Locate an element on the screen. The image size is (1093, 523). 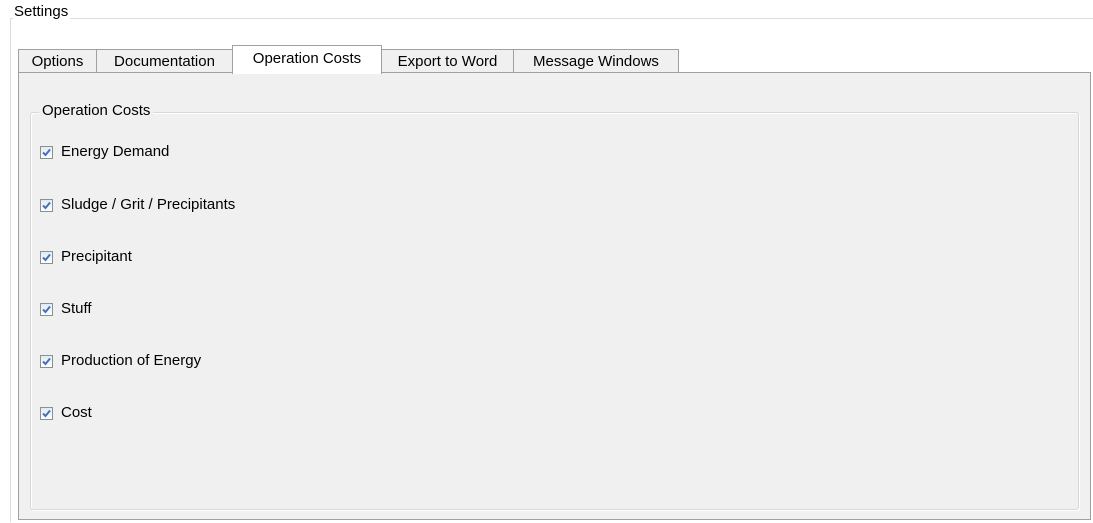
energy-demand-checkbox: Energy Demand is located at coordinates (104, 152).